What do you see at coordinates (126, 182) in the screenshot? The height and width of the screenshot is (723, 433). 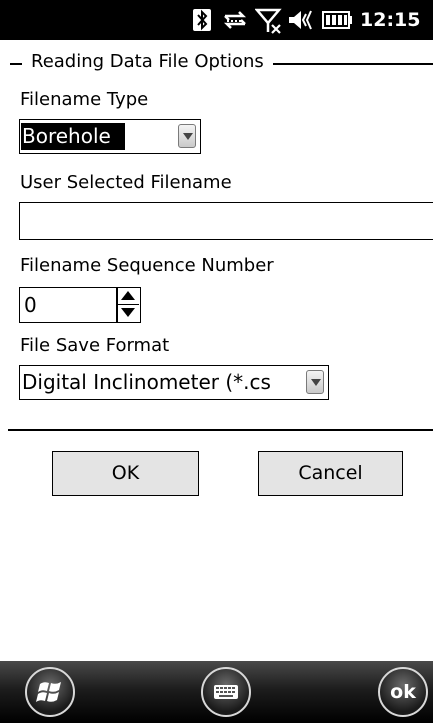 I see `user-filename-label: User Selected Filename` at bounding box center [126, 182].